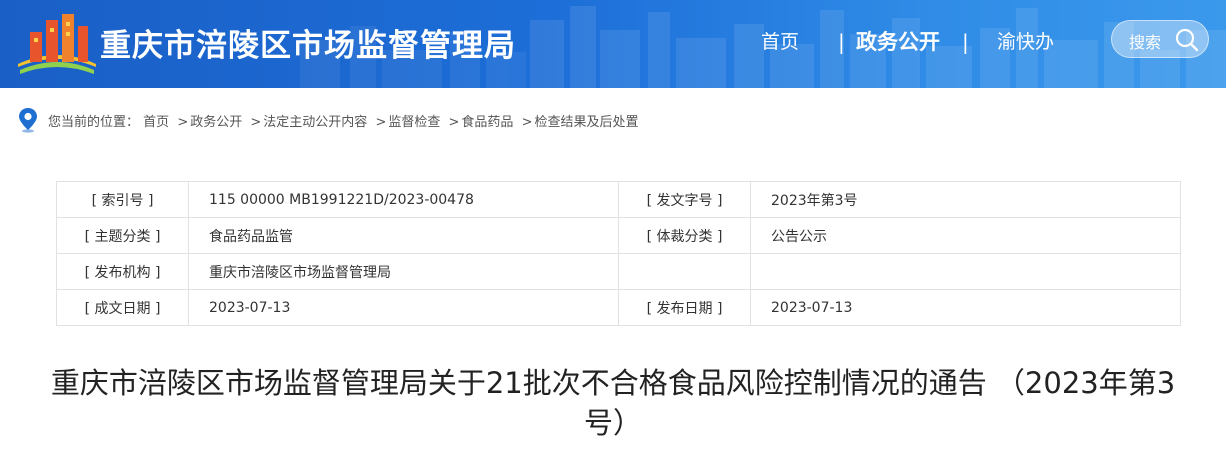 The image size is (1226, 450). Describe the element at coordinates (965, 307) in the screenshot. I see `meta-value-publish-date: 2023-07-13` at that location.